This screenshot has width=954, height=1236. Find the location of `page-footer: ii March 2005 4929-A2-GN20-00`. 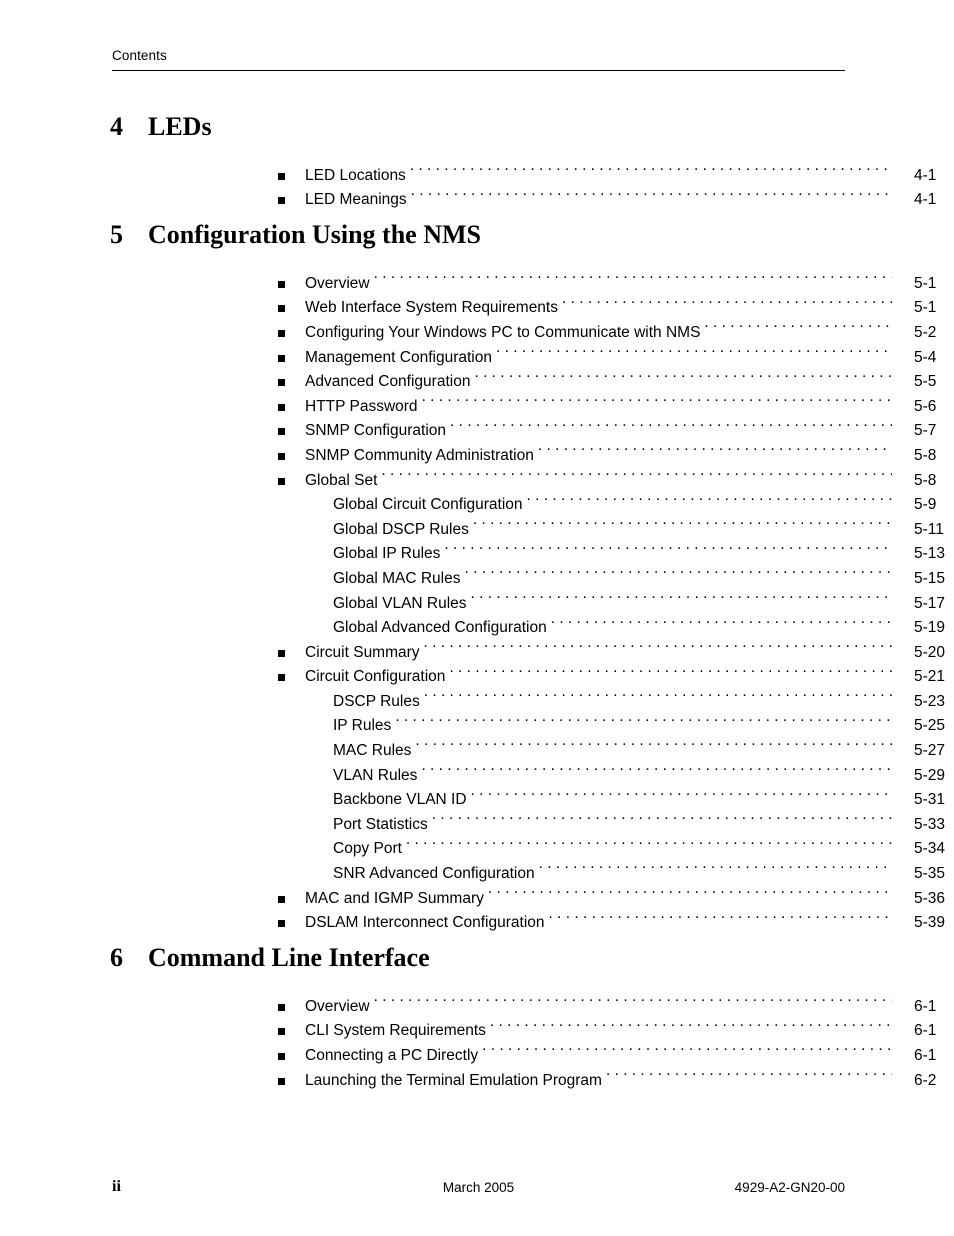

page-footer: ii March 2005 4929-A2-GN20-00 is located at coordinates (478, 1188).